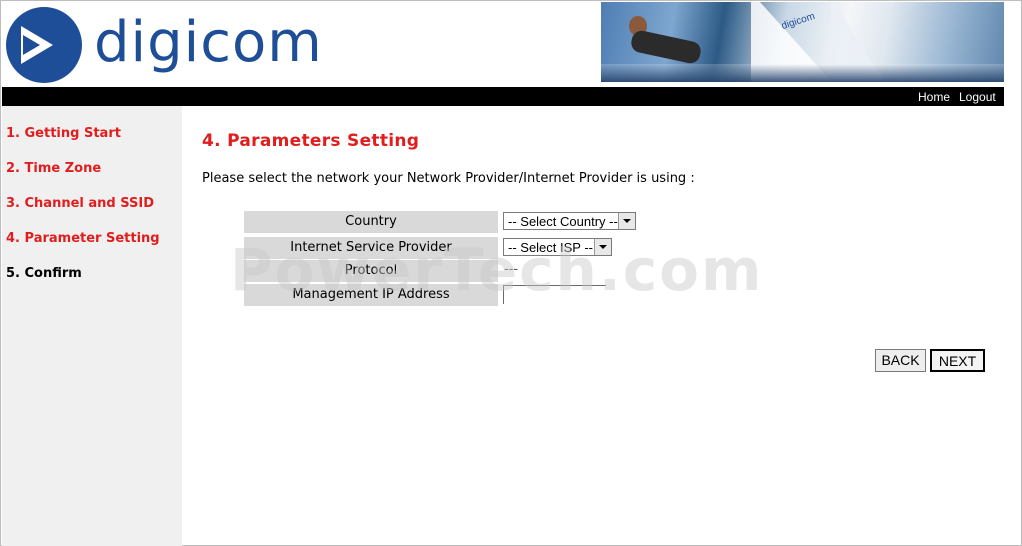 Image resolution: width=1022 pixels, height=546 pixels. I want to click on back-button: BACK, so click(900, 360).